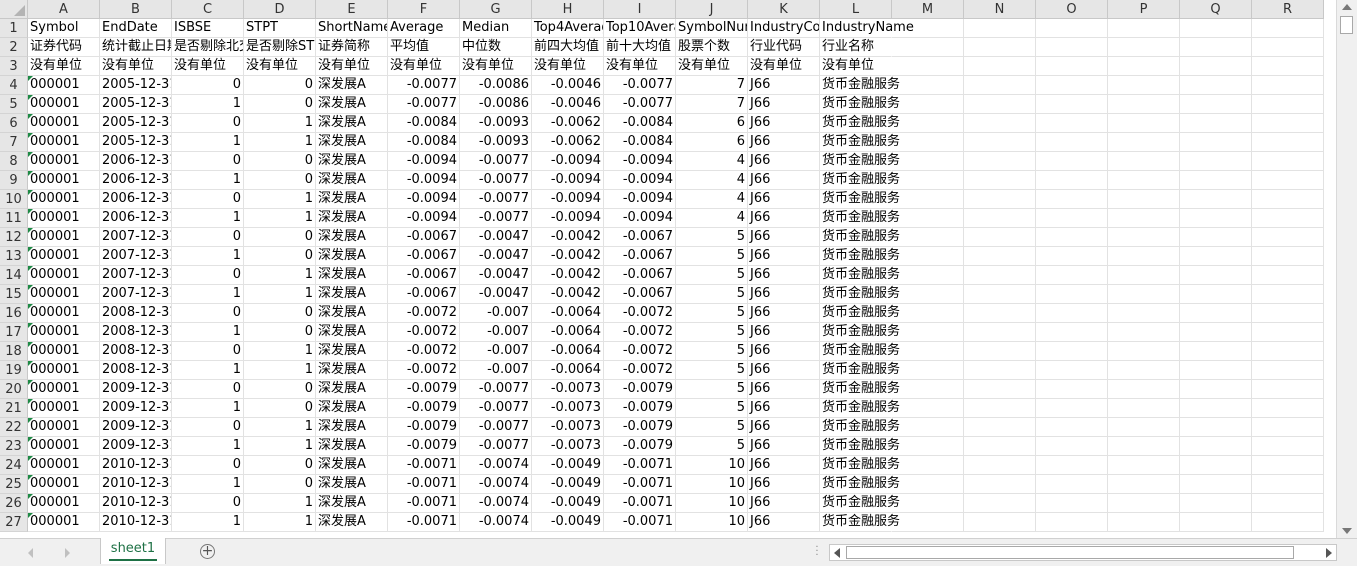 The width and height of the screenshot is (1357, 566). Describe the element at coordinates (280, 28) in the screenshot. I see `header-cell: STPT` at that location.